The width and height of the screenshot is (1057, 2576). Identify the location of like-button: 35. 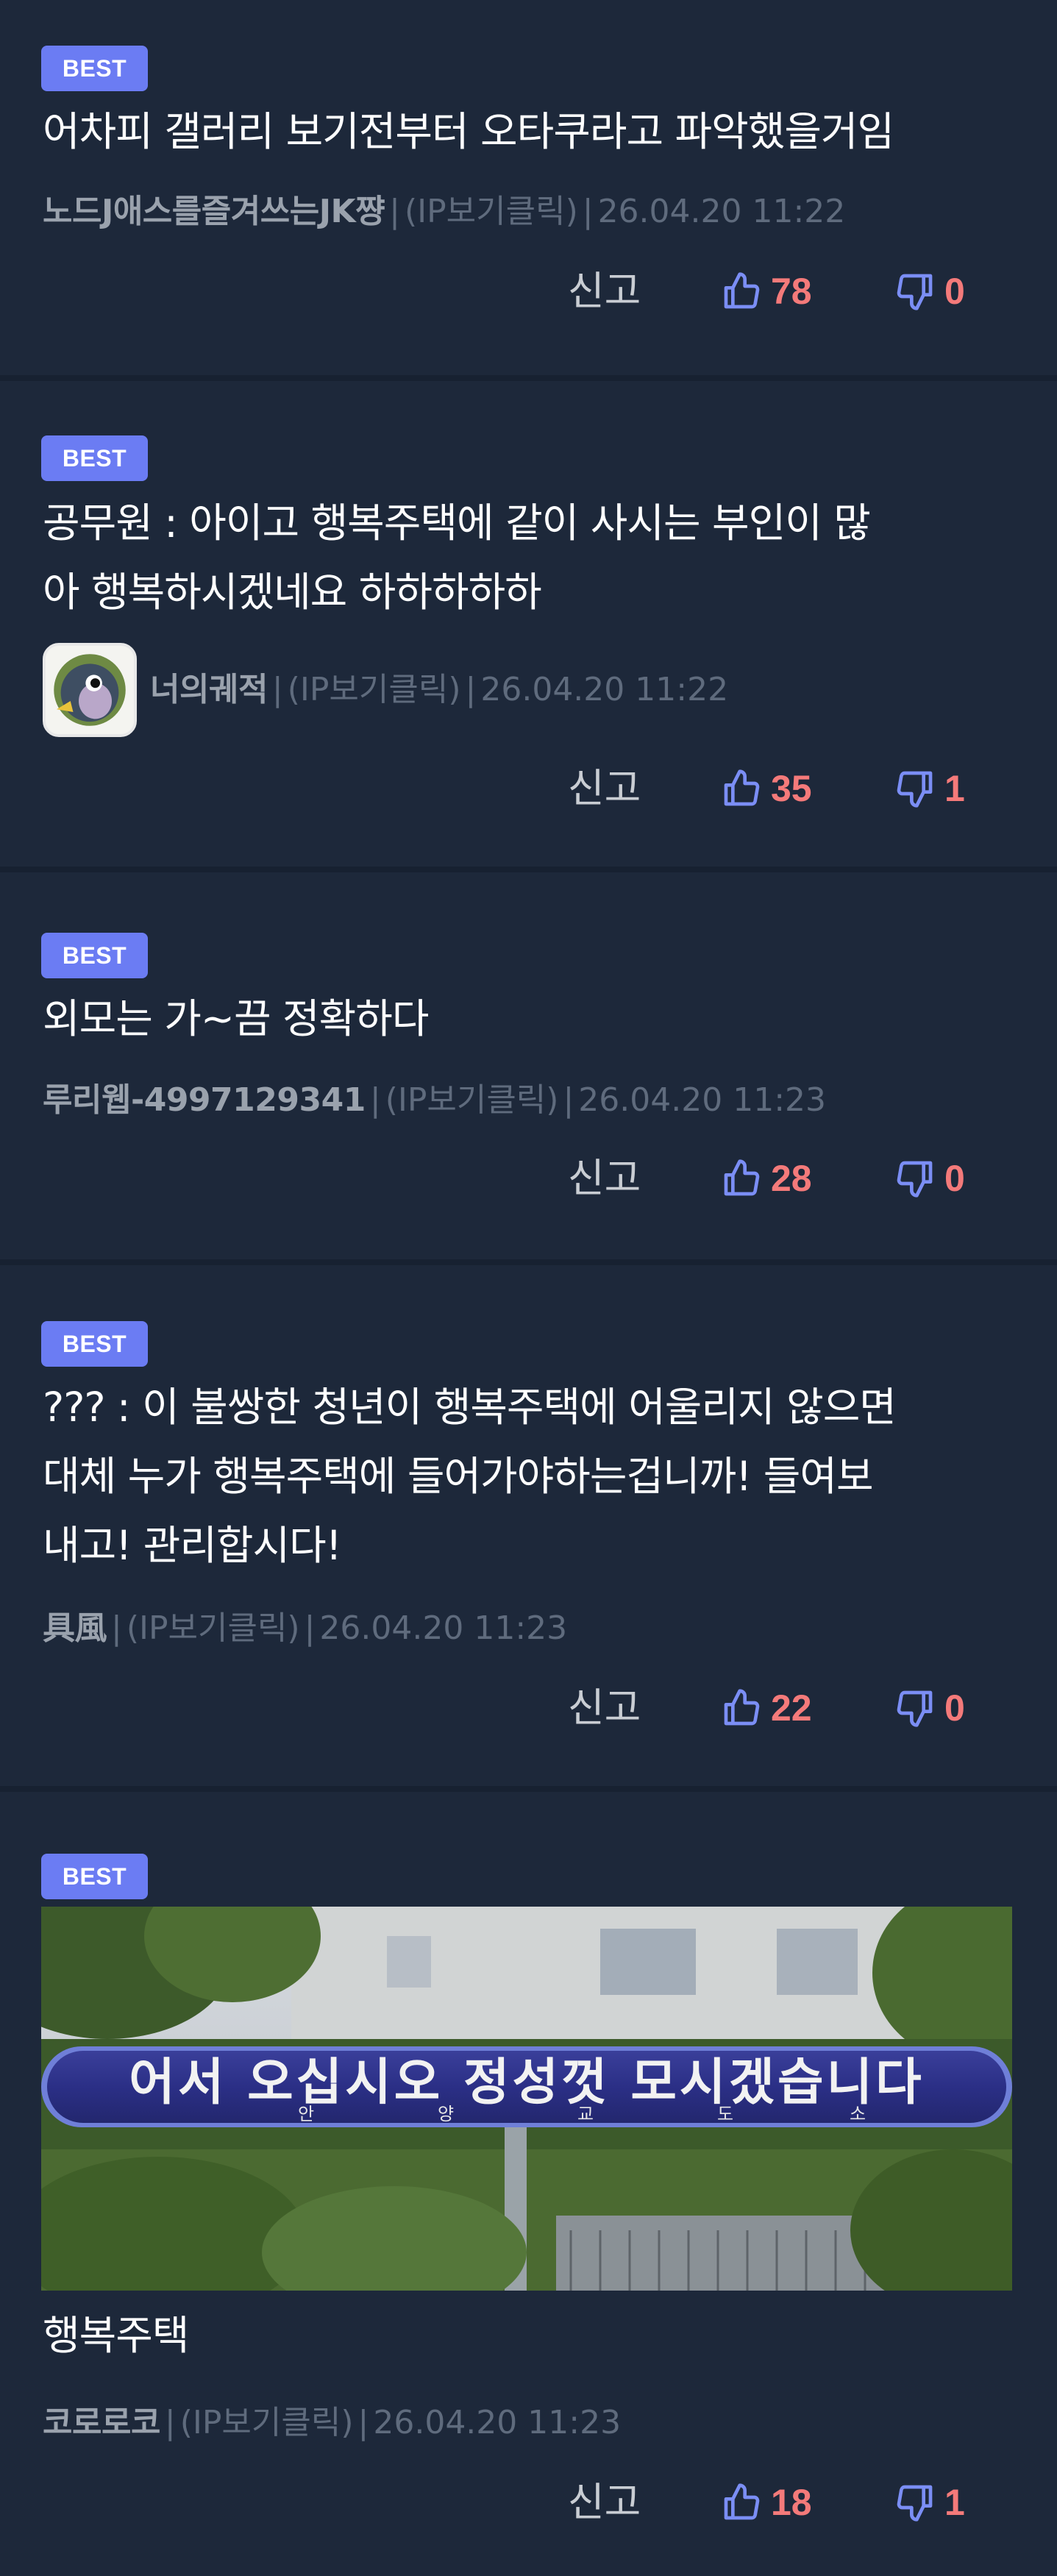
(766, 788).